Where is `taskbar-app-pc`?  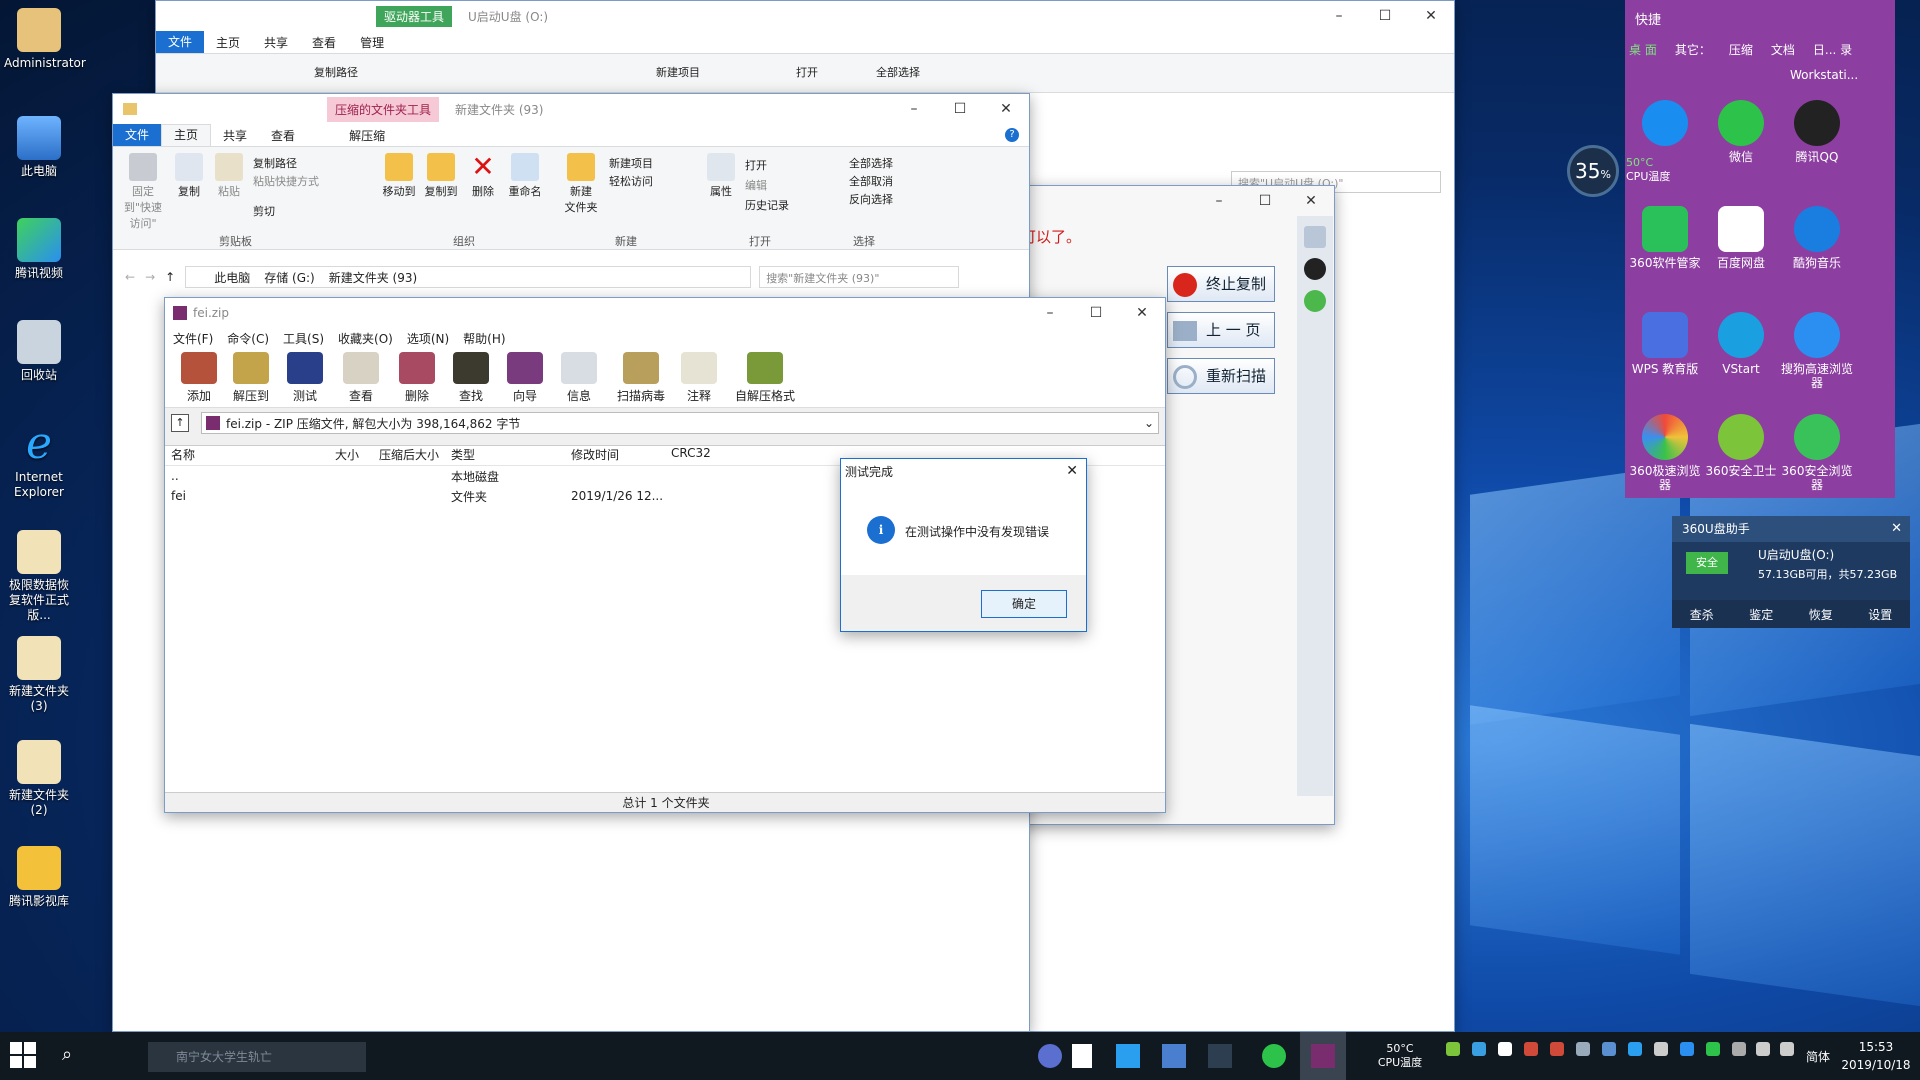
taskbar-app-pc is located at coordinates (1174, 1056).